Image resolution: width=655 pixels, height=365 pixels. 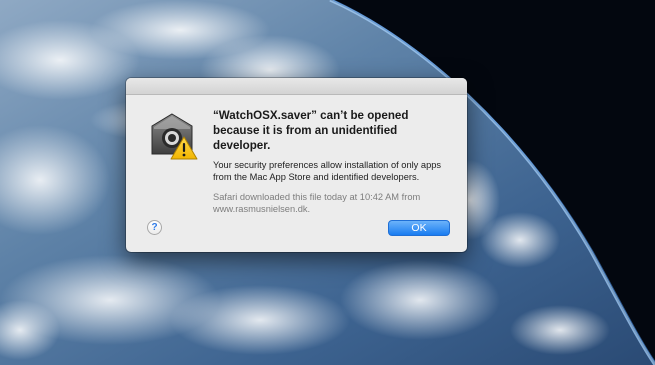 I want to click on help-icon: ?, so click(x=154, y=227).